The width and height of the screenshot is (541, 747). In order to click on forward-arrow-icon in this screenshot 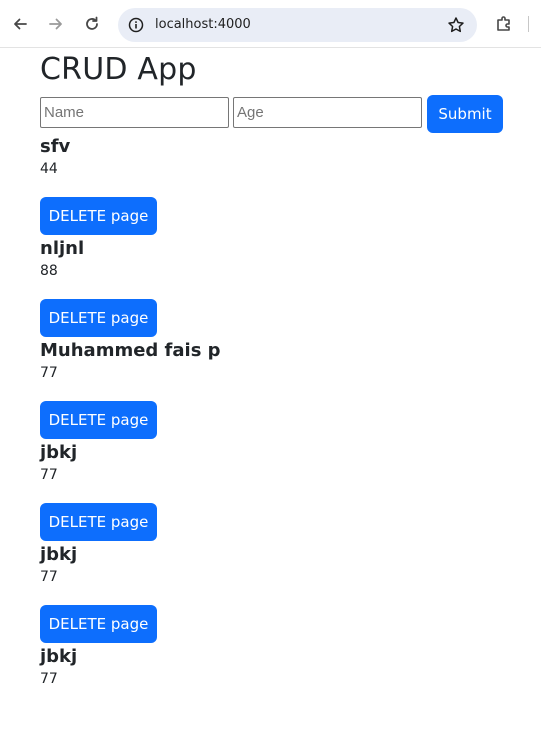, I will do `click(56, 24)`.